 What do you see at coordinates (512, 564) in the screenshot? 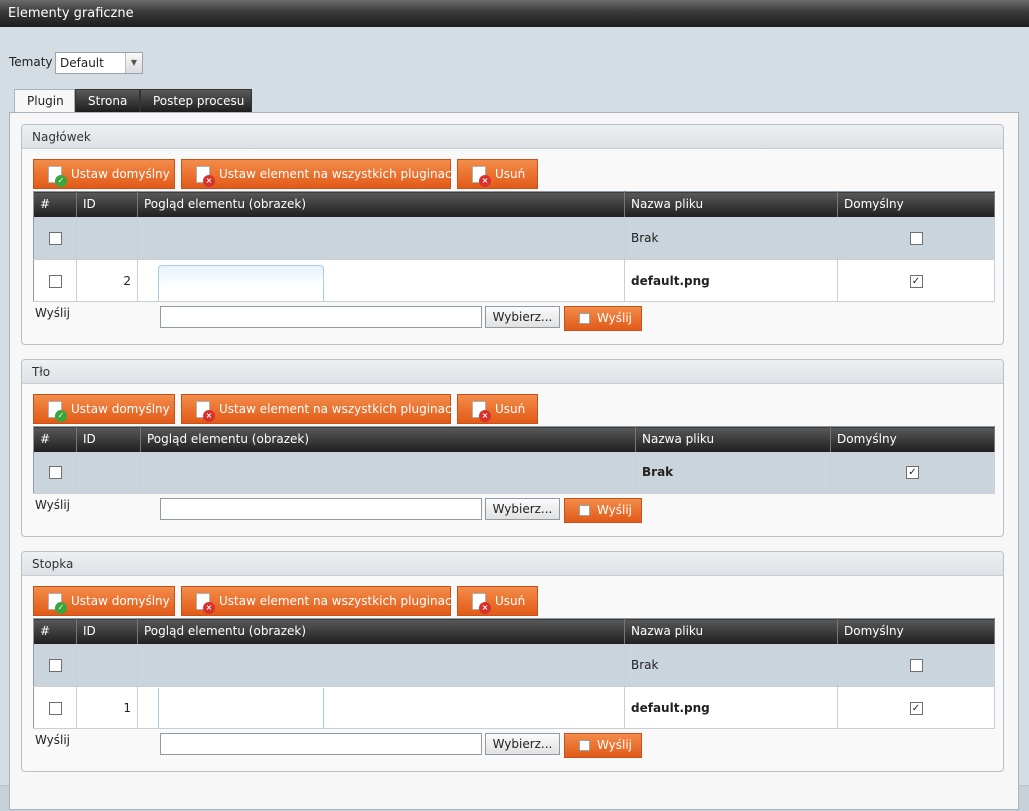
I see `section-title: Stopka` at bounding box center [512, 564].